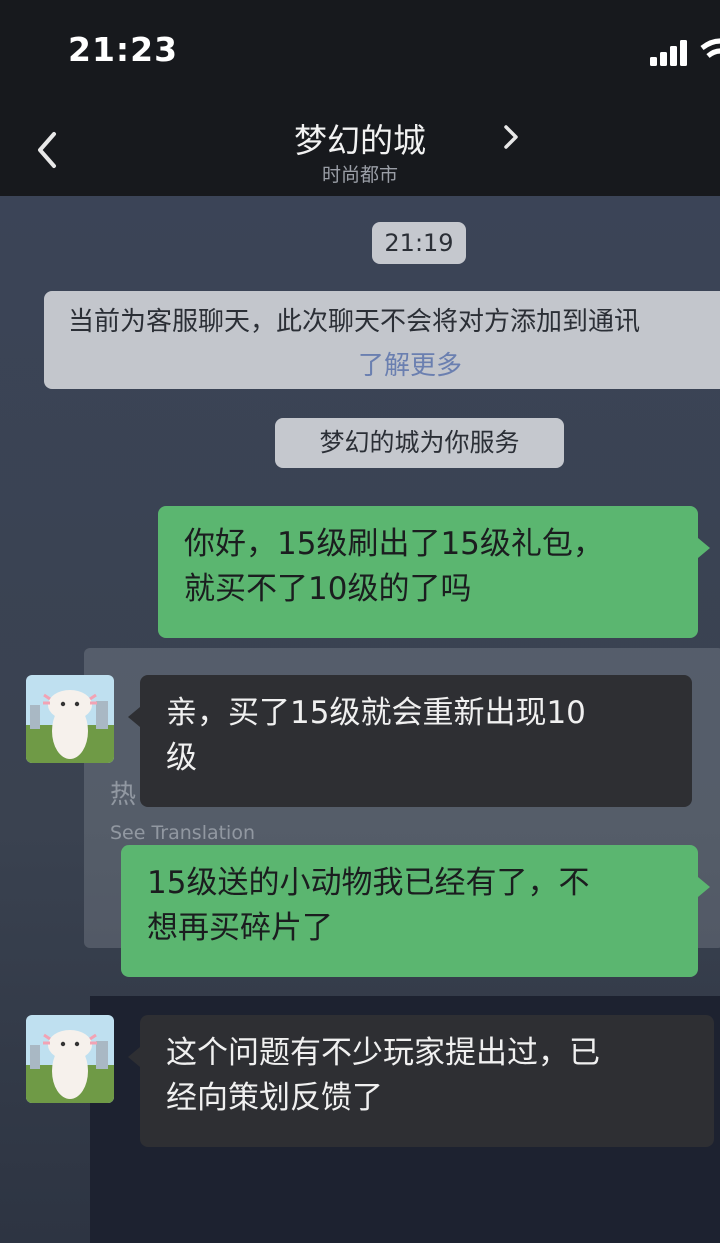 This screenshot has height=1243, width=720. What do you see at coordinates (123, 795) in the screenshot?
I see `wallpaper-text: 热` at bounding box center [123, 795].